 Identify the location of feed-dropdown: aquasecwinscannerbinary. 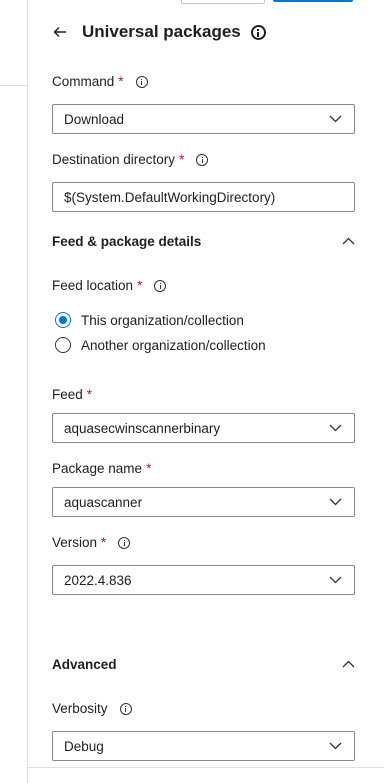
(203, 428).